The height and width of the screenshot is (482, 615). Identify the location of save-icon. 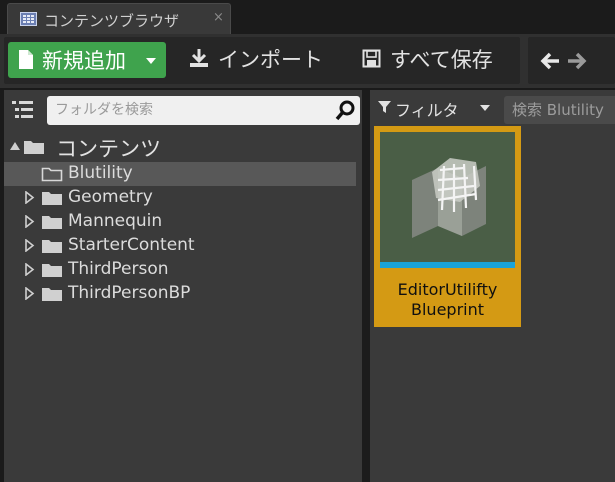
(371, 58).